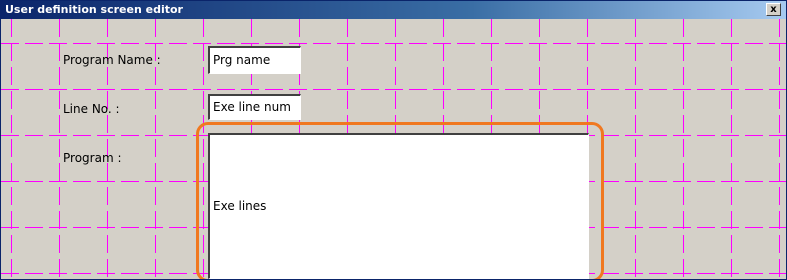 This screenshot has height=280, width=787. What do you see at coordinates (91, 109) in the screenshot?
I see `line-no-label: Line No. :` at bounding box center [91, 109].